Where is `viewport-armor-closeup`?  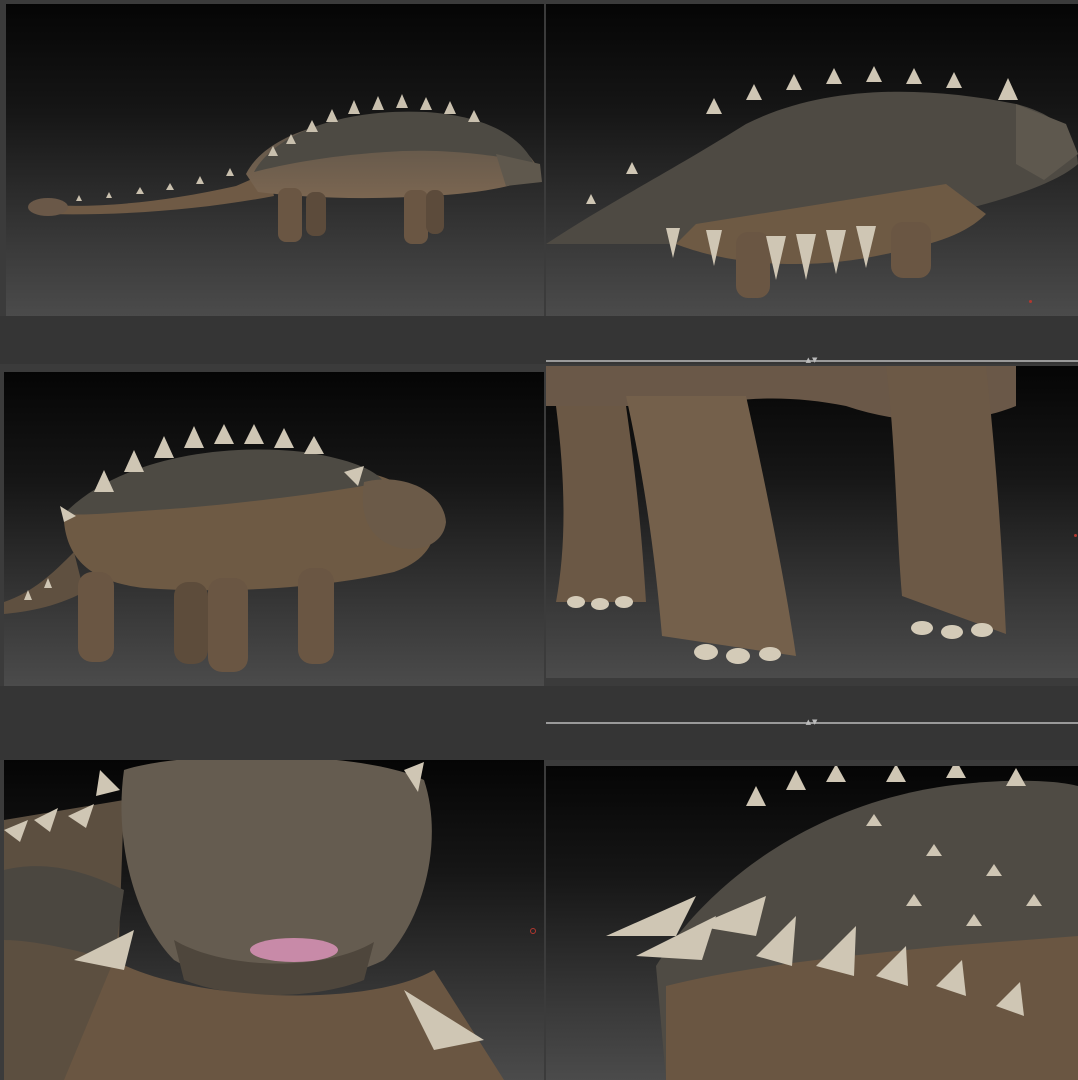
viewport-armor-closeup is located at coordinates (812, 923).